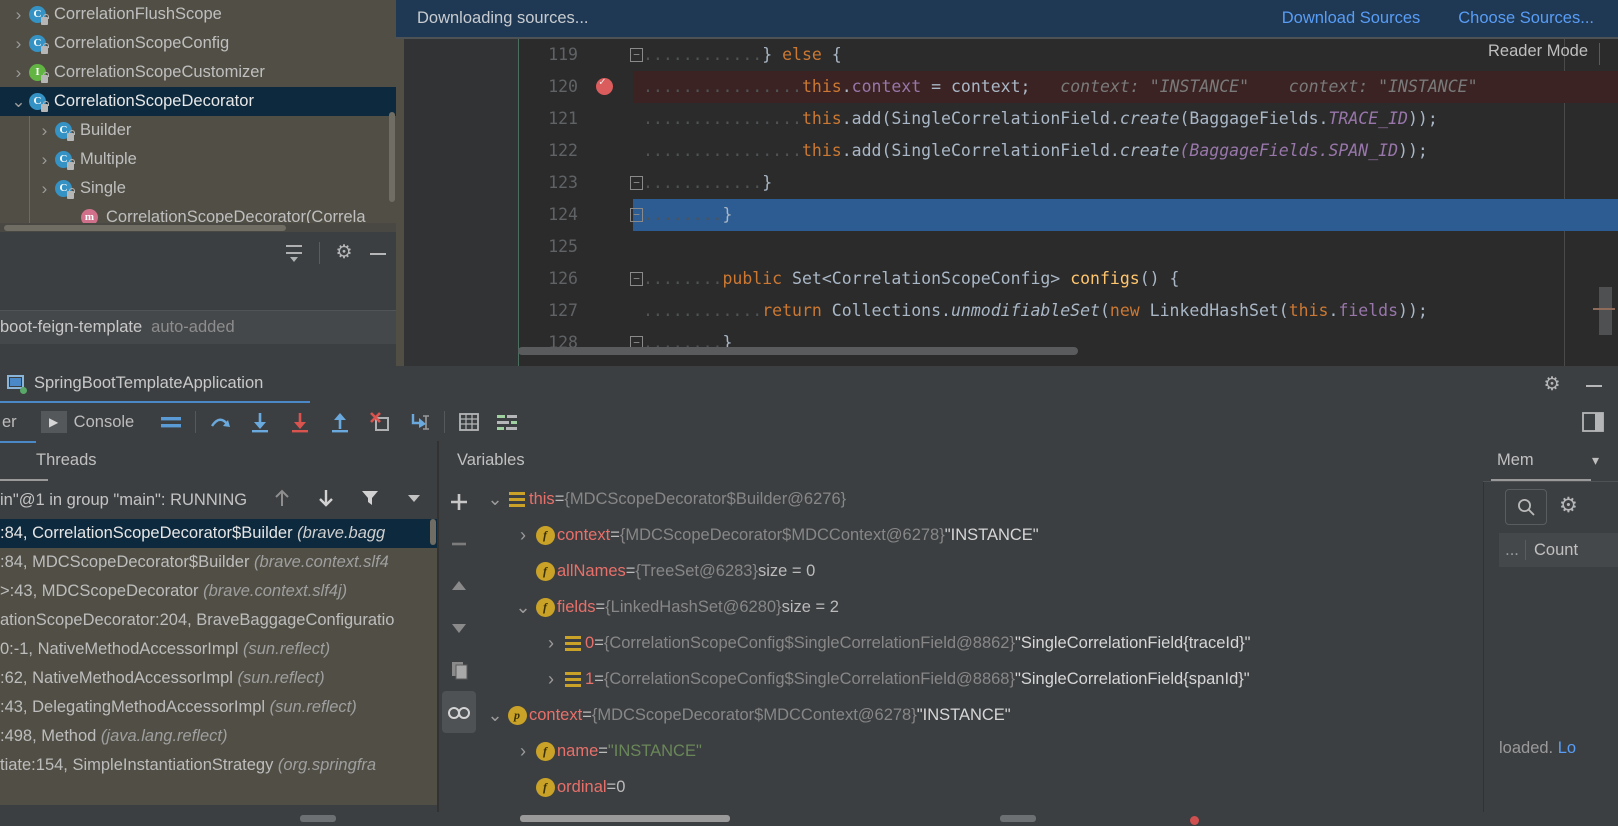 The width and height of the screenshot is (1618, 826). Describe the element at coordinates (294, 253) in the screenshot. I see `collapse-all-icon` at that location.